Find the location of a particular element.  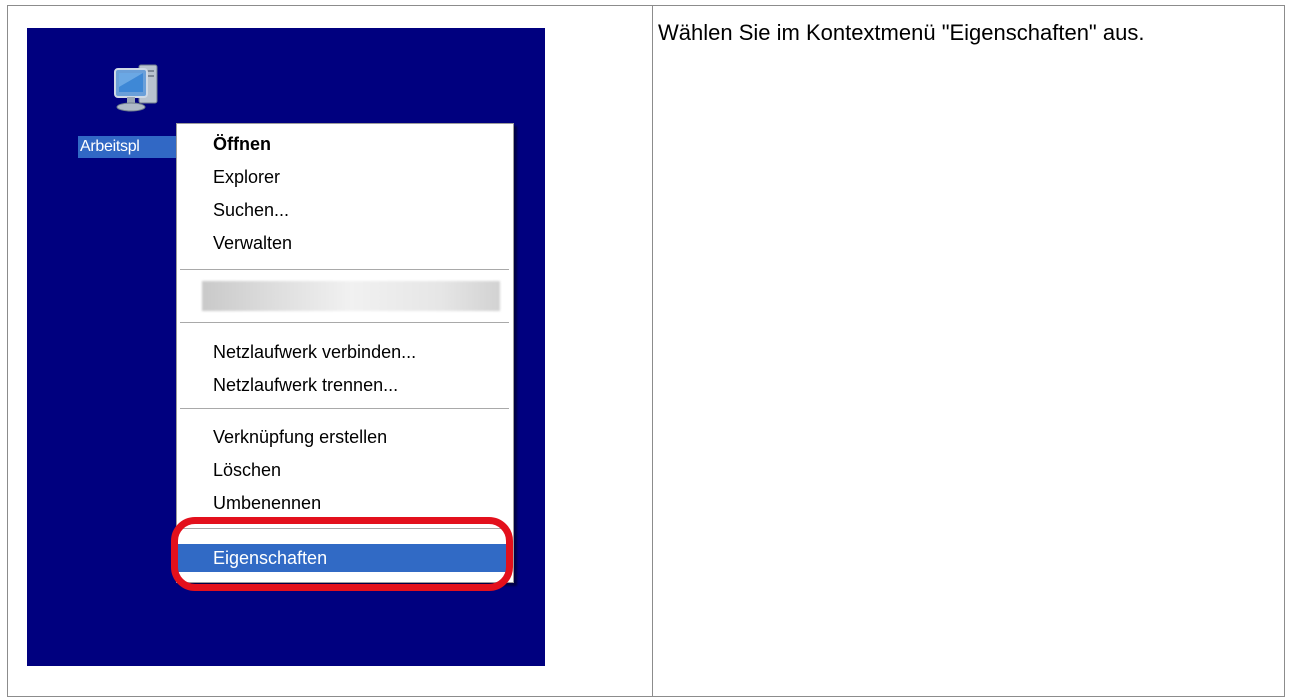

desktop-icon-label: Arbeitspl is located at coordinates (129, 147).